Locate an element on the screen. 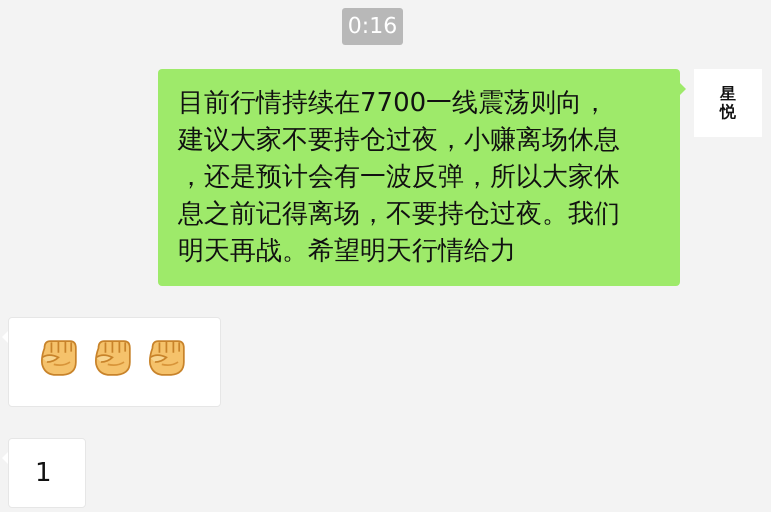  avatar-logo-text: 星悦 is located at coordinates (728, 103).